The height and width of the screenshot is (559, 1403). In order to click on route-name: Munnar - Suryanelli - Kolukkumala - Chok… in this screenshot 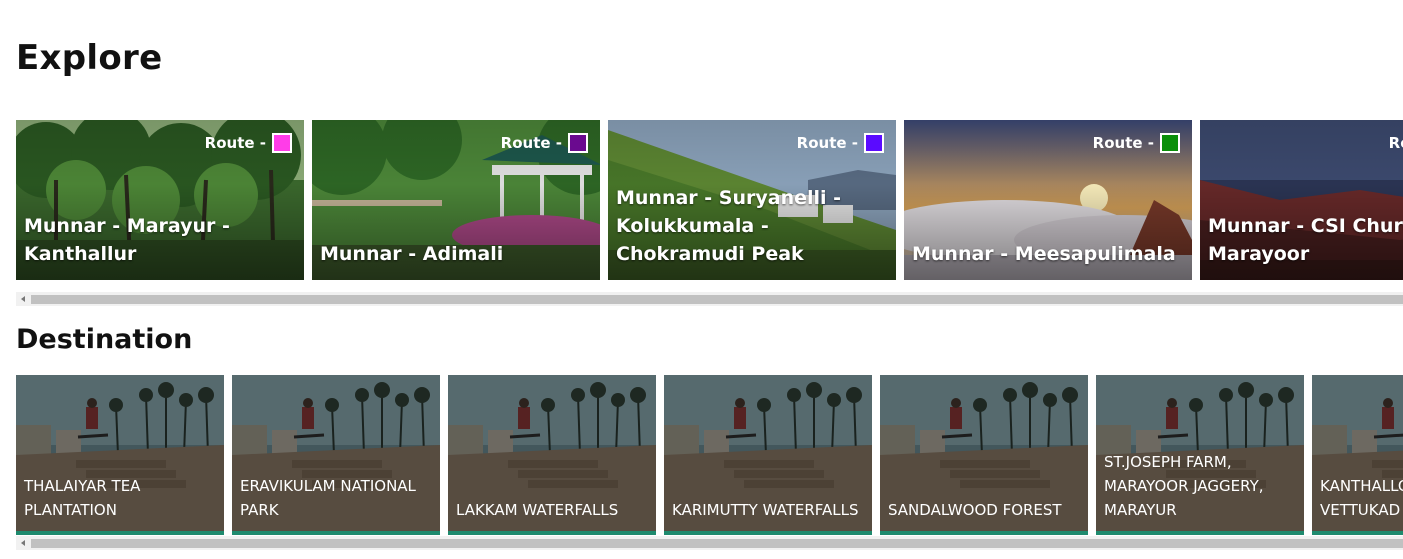, I will do `click(729, 226)`.